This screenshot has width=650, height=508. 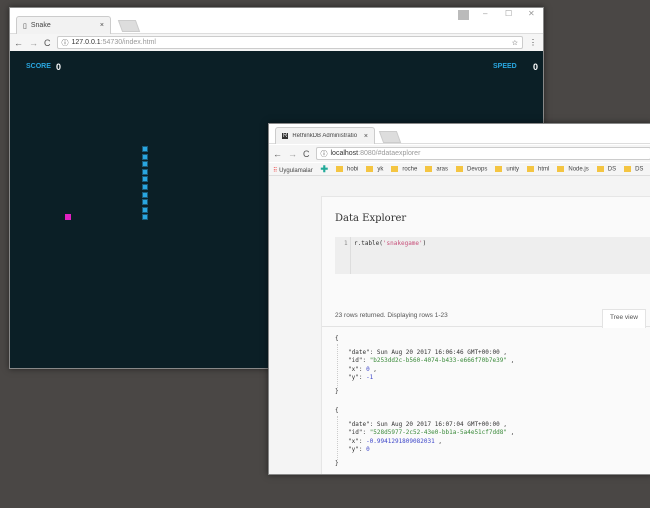 What do you see at coordinates (492, 255) in the screenshot?
I see `query-editor: 1 r.table('snakegame')` at bounding box center [492, 255].